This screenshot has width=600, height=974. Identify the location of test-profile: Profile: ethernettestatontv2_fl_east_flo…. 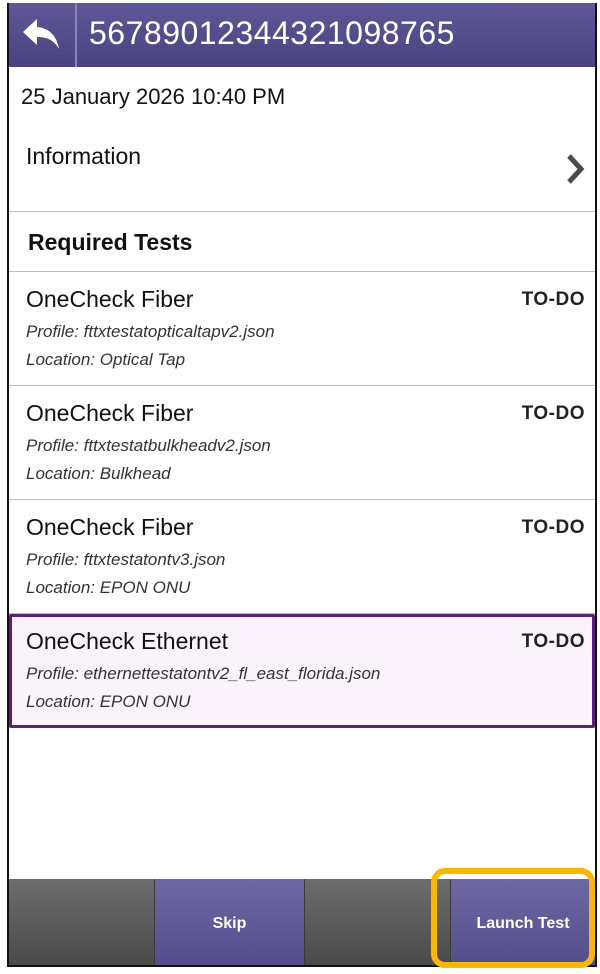
(203, 673).